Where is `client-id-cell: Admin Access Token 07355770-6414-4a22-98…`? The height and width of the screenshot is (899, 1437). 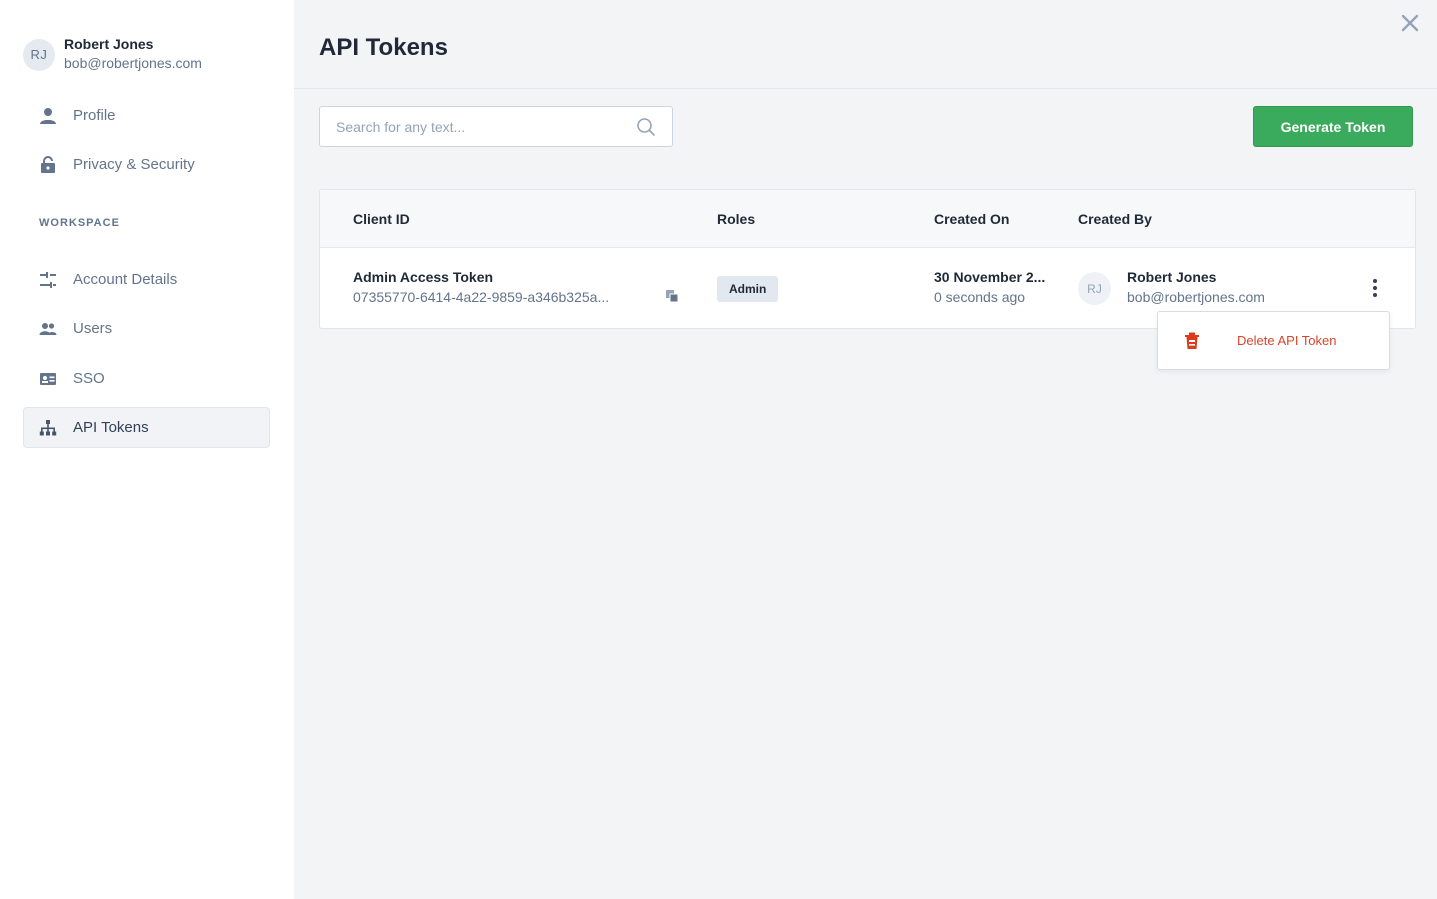
client-id-cell: Admin Access Token 07355770-6414-4a22-98… is located at coordinates (481, 287).